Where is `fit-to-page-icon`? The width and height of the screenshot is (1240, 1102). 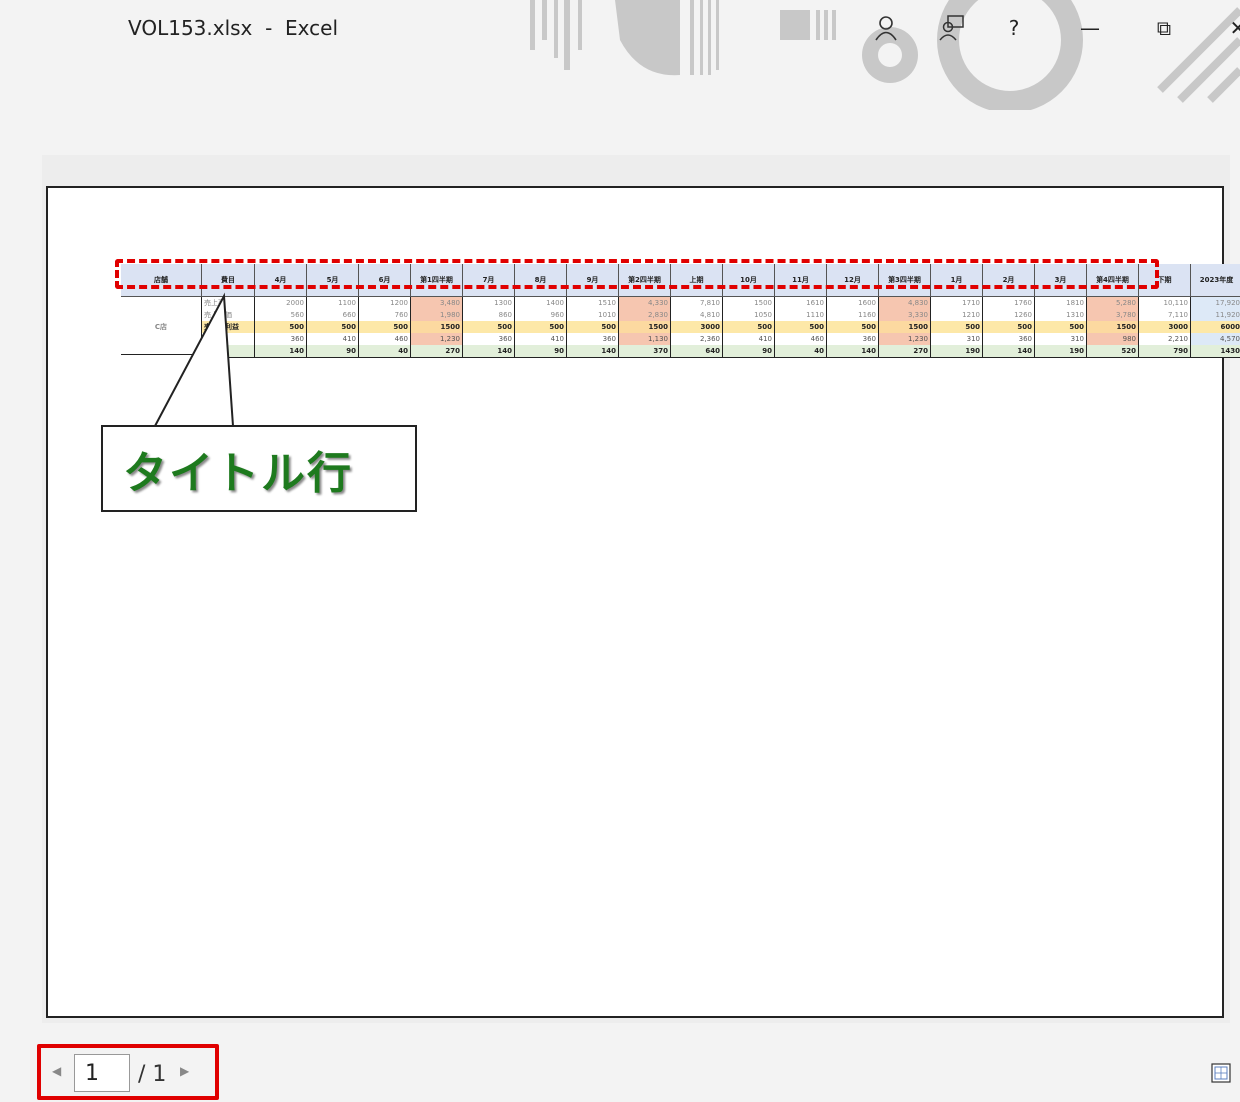
fit-to-page-icon is located at coordinates (1221, 1073).